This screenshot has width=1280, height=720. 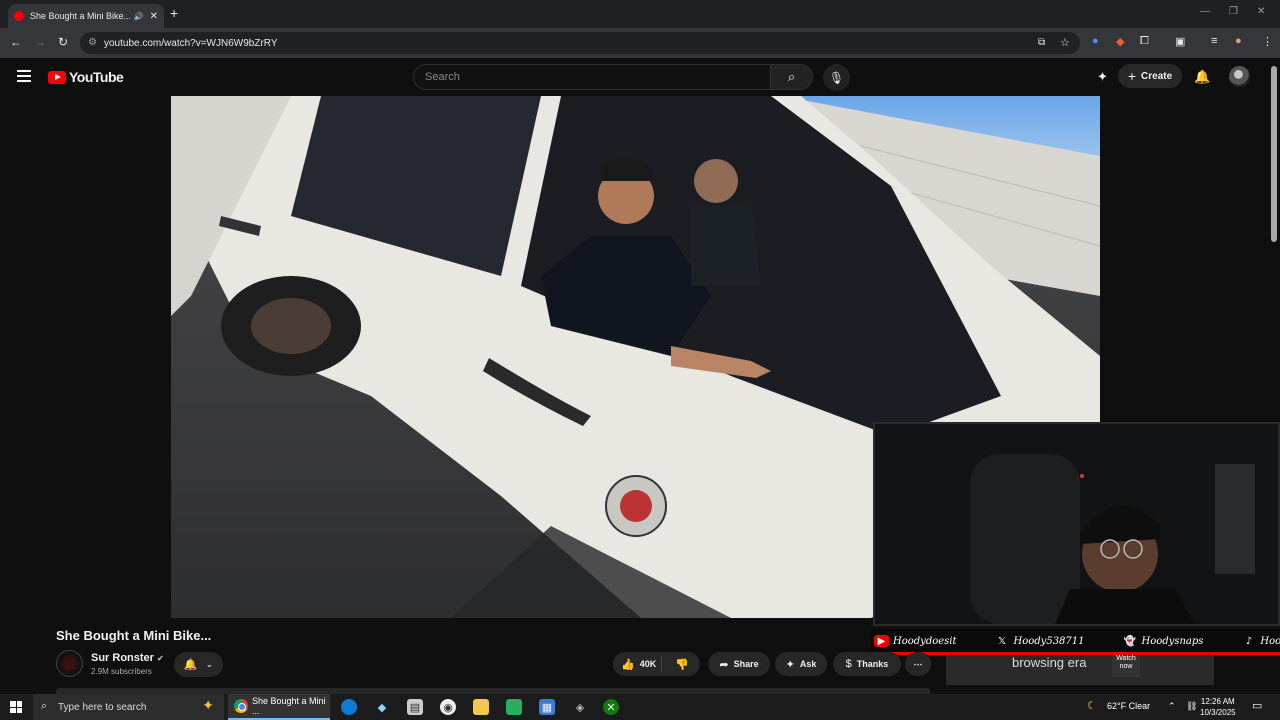 I want to click on tab-title: She Bought a Mini Bike... - YouTube, so click(x=80, y=16).